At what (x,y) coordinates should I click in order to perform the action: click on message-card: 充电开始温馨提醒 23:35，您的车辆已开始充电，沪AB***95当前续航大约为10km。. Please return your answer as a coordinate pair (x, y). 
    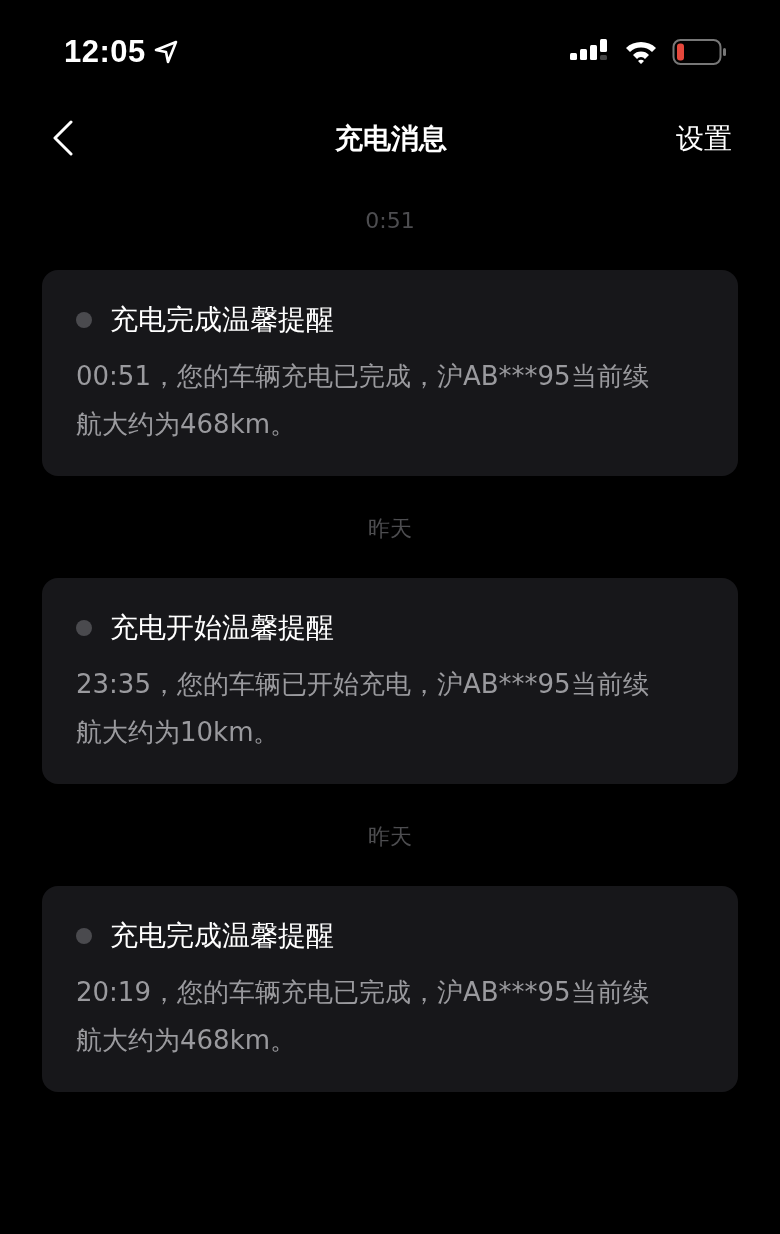
    Looking at the image, I should click on (390, 681).